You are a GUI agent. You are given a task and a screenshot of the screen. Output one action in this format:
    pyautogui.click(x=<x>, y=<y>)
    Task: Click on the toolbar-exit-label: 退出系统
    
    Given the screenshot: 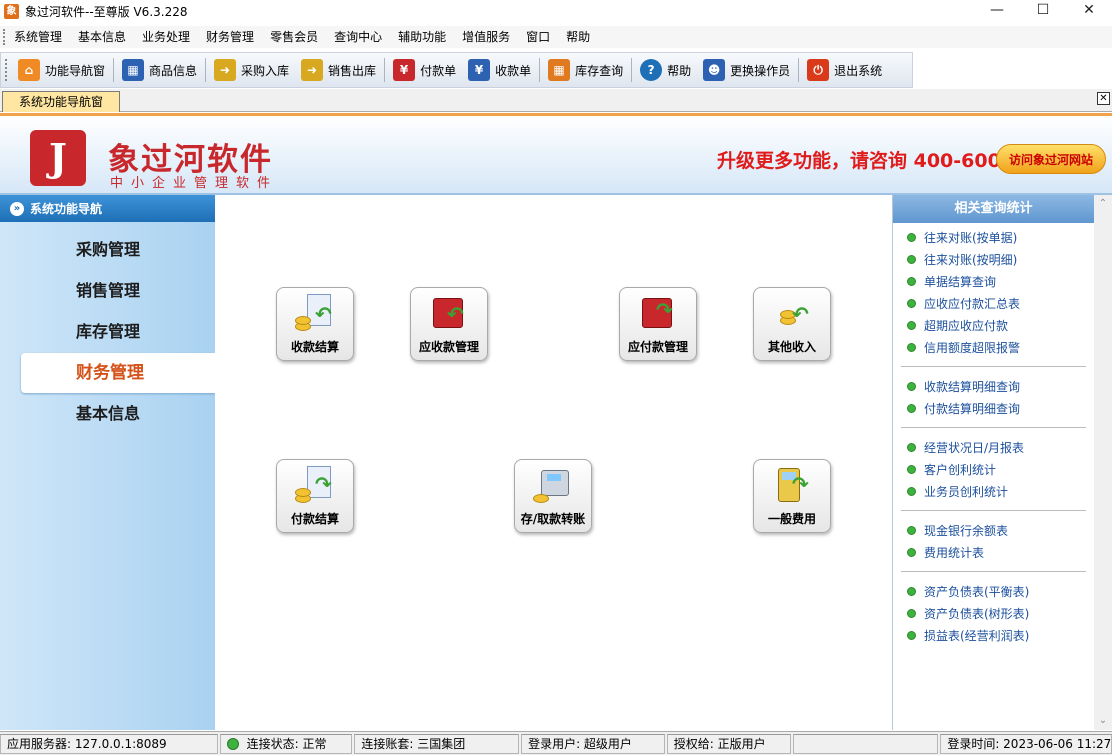 What is the action you would take?
    pyautogui.click(x=858, y=70)
    